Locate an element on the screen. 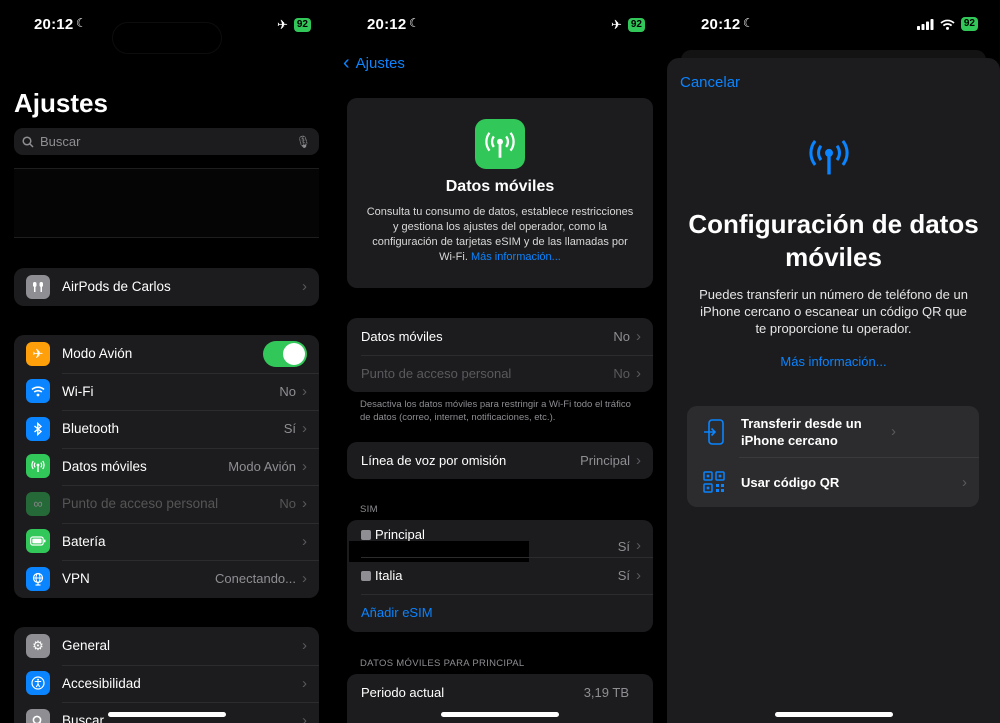 This screenshot has height=723, width=1000. sim-row-italia: Italia Sí › is located at coordinates (500, 575).